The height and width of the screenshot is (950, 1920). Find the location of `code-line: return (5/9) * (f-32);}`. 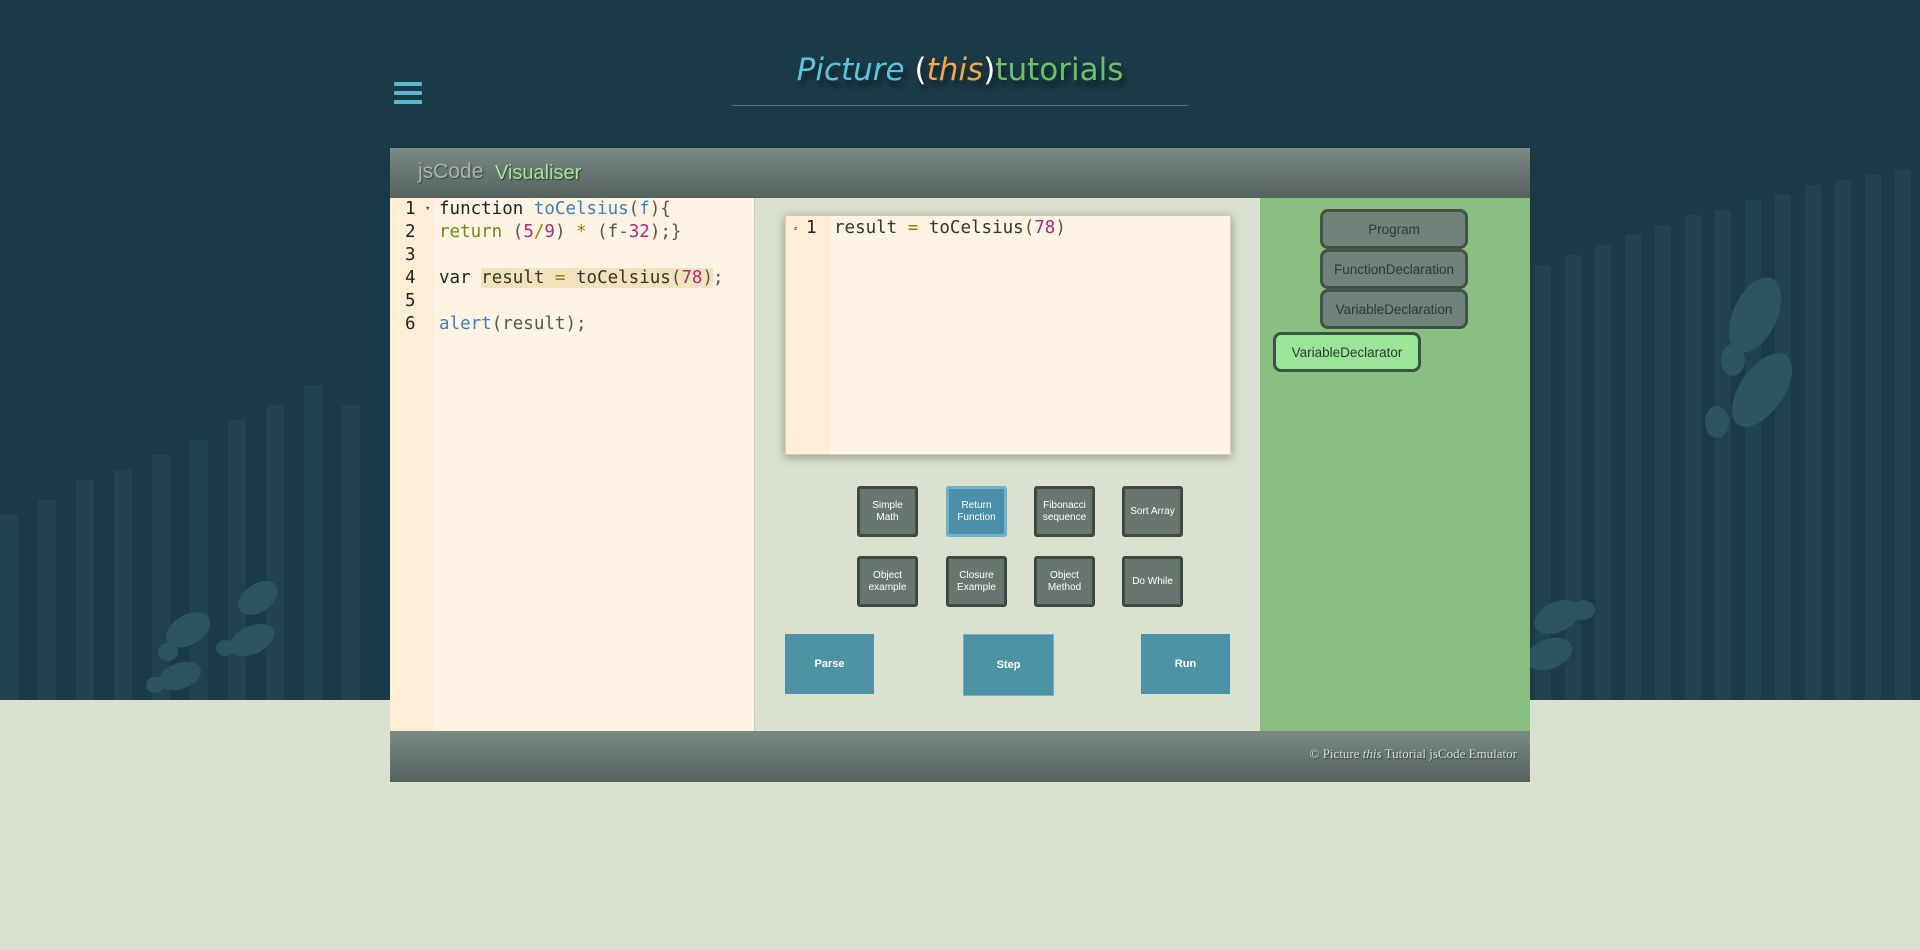

code-line: return (5/9) * (f-32);} is located at coordinates (560, 232).